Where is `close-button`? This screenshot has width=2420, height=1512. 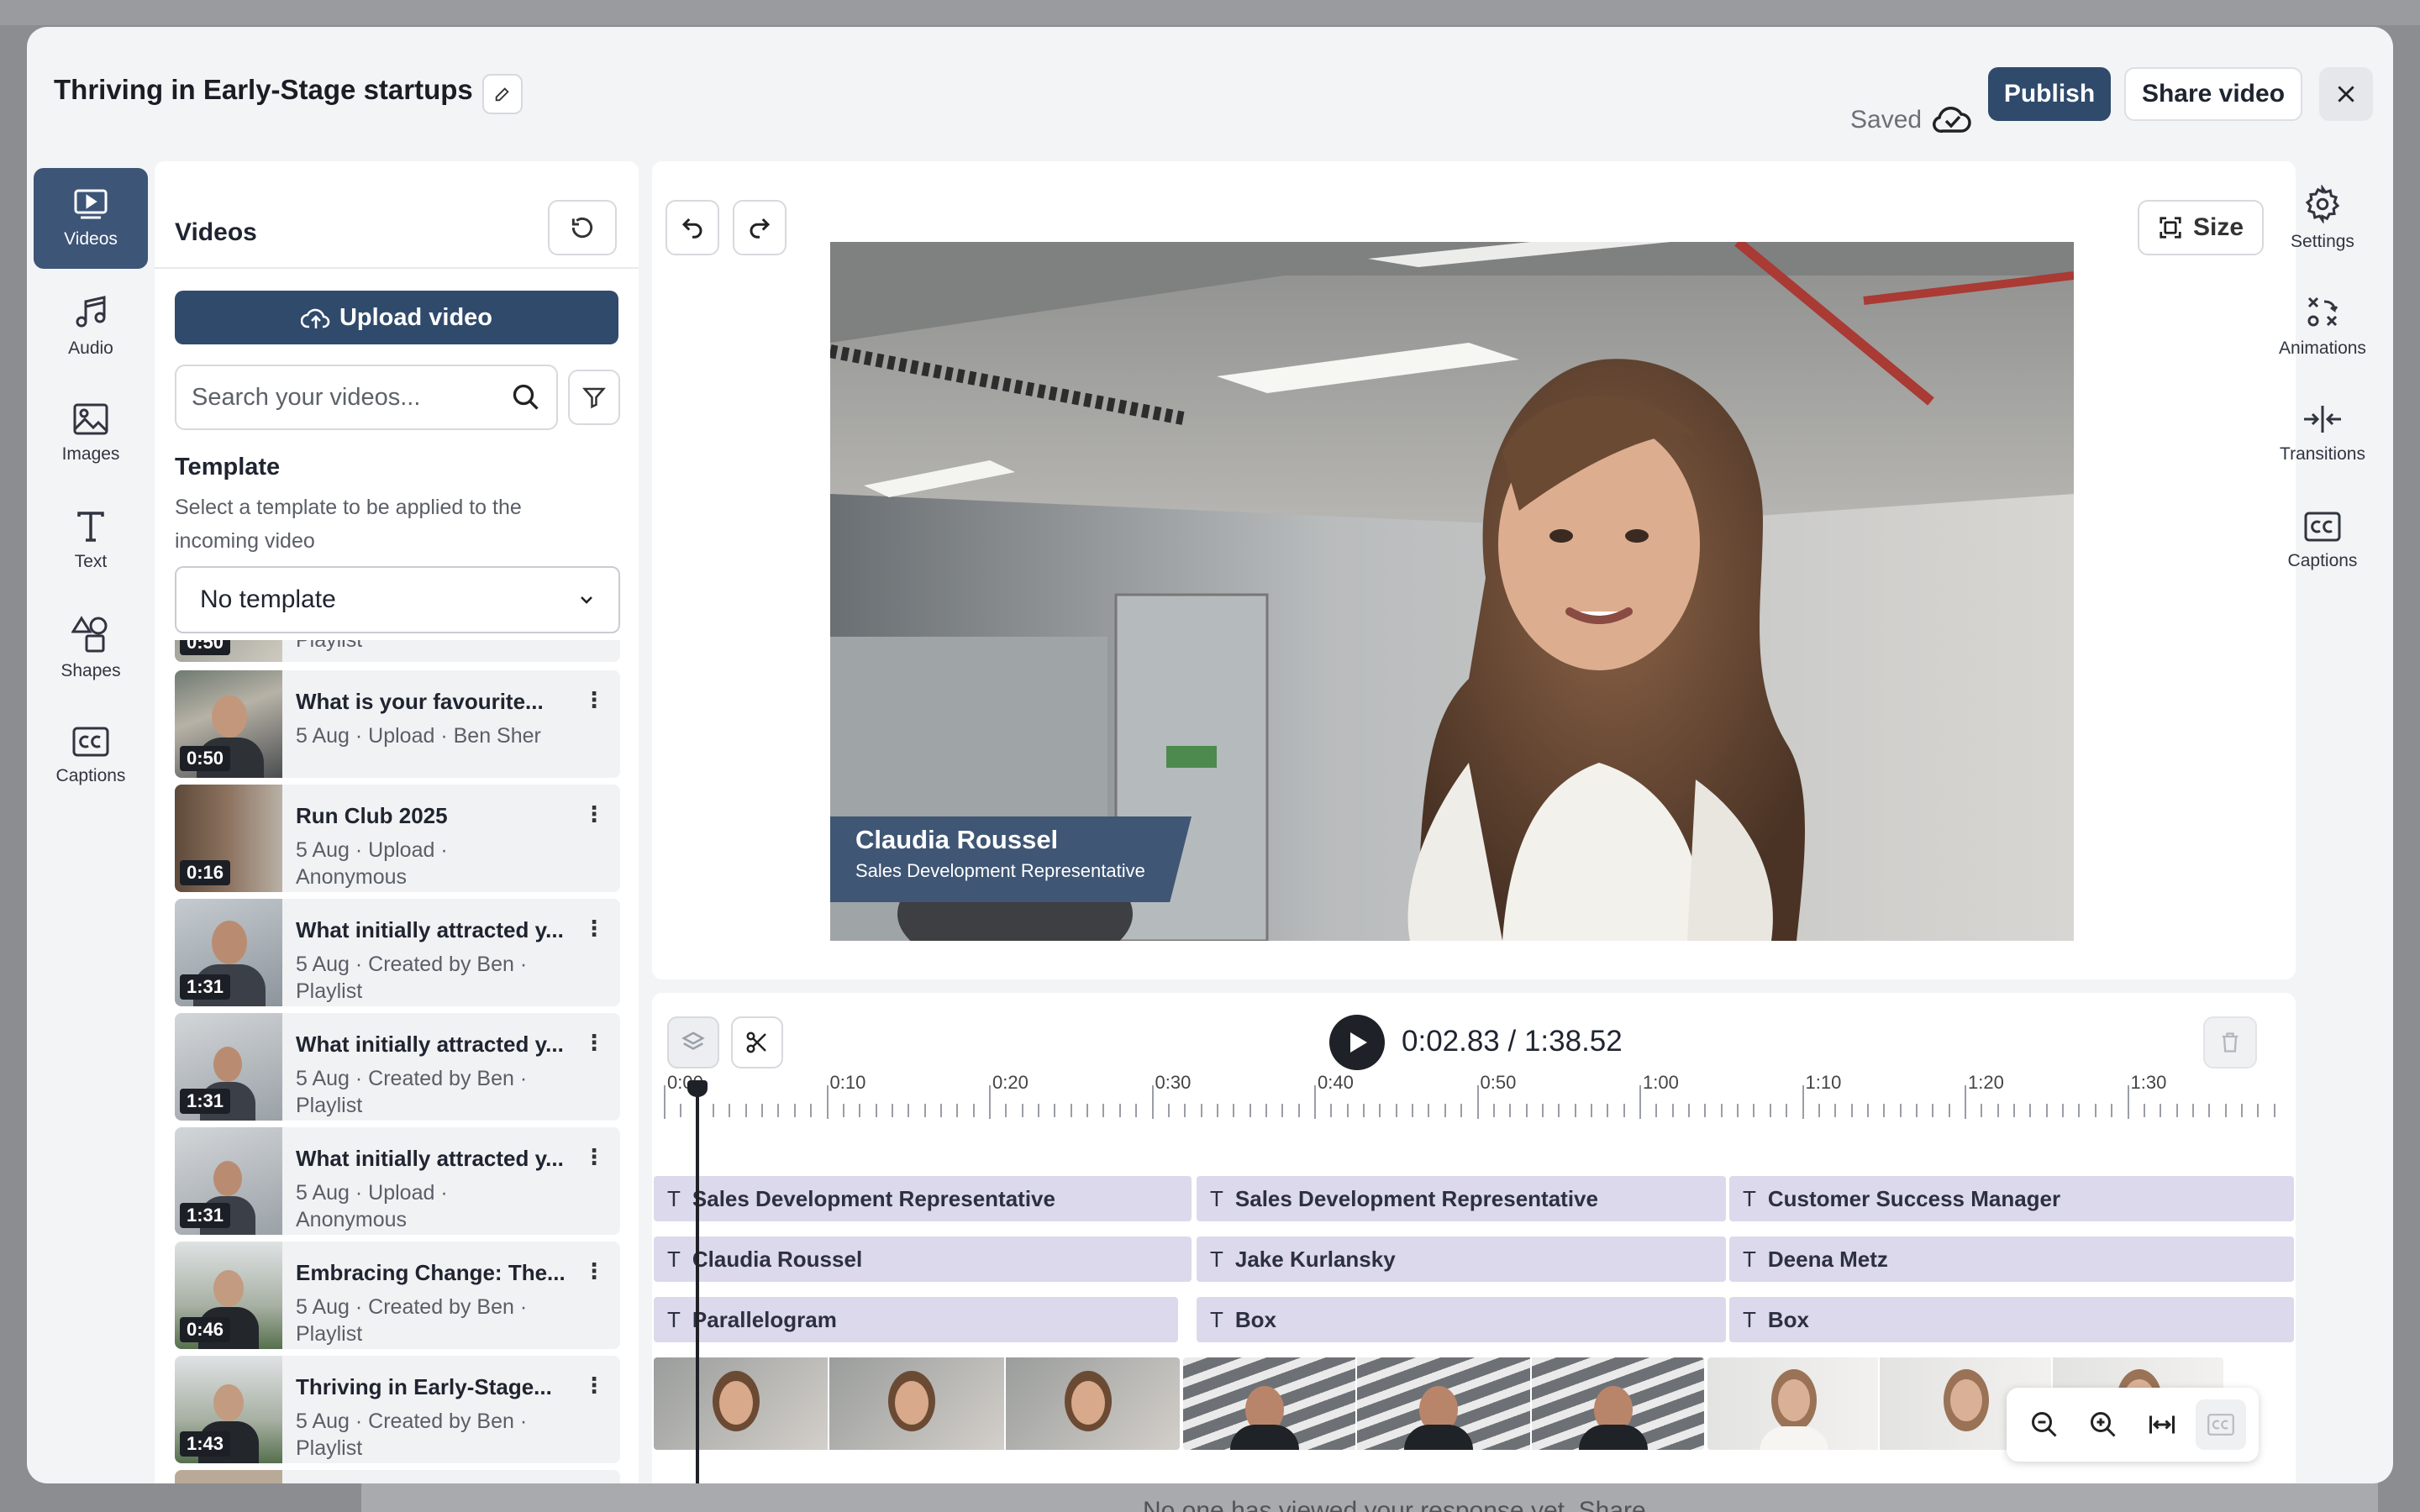 close-button is located at coordinates (2346, 94).